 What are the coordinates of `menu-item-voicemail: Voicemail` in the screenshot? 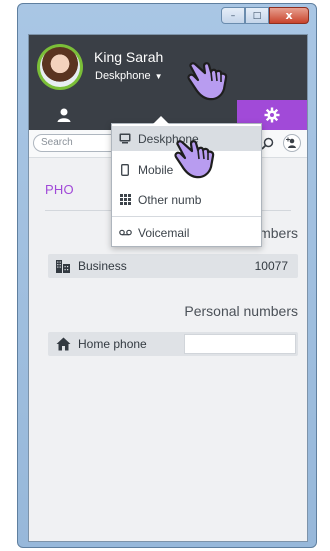 It's located at (186, 232).